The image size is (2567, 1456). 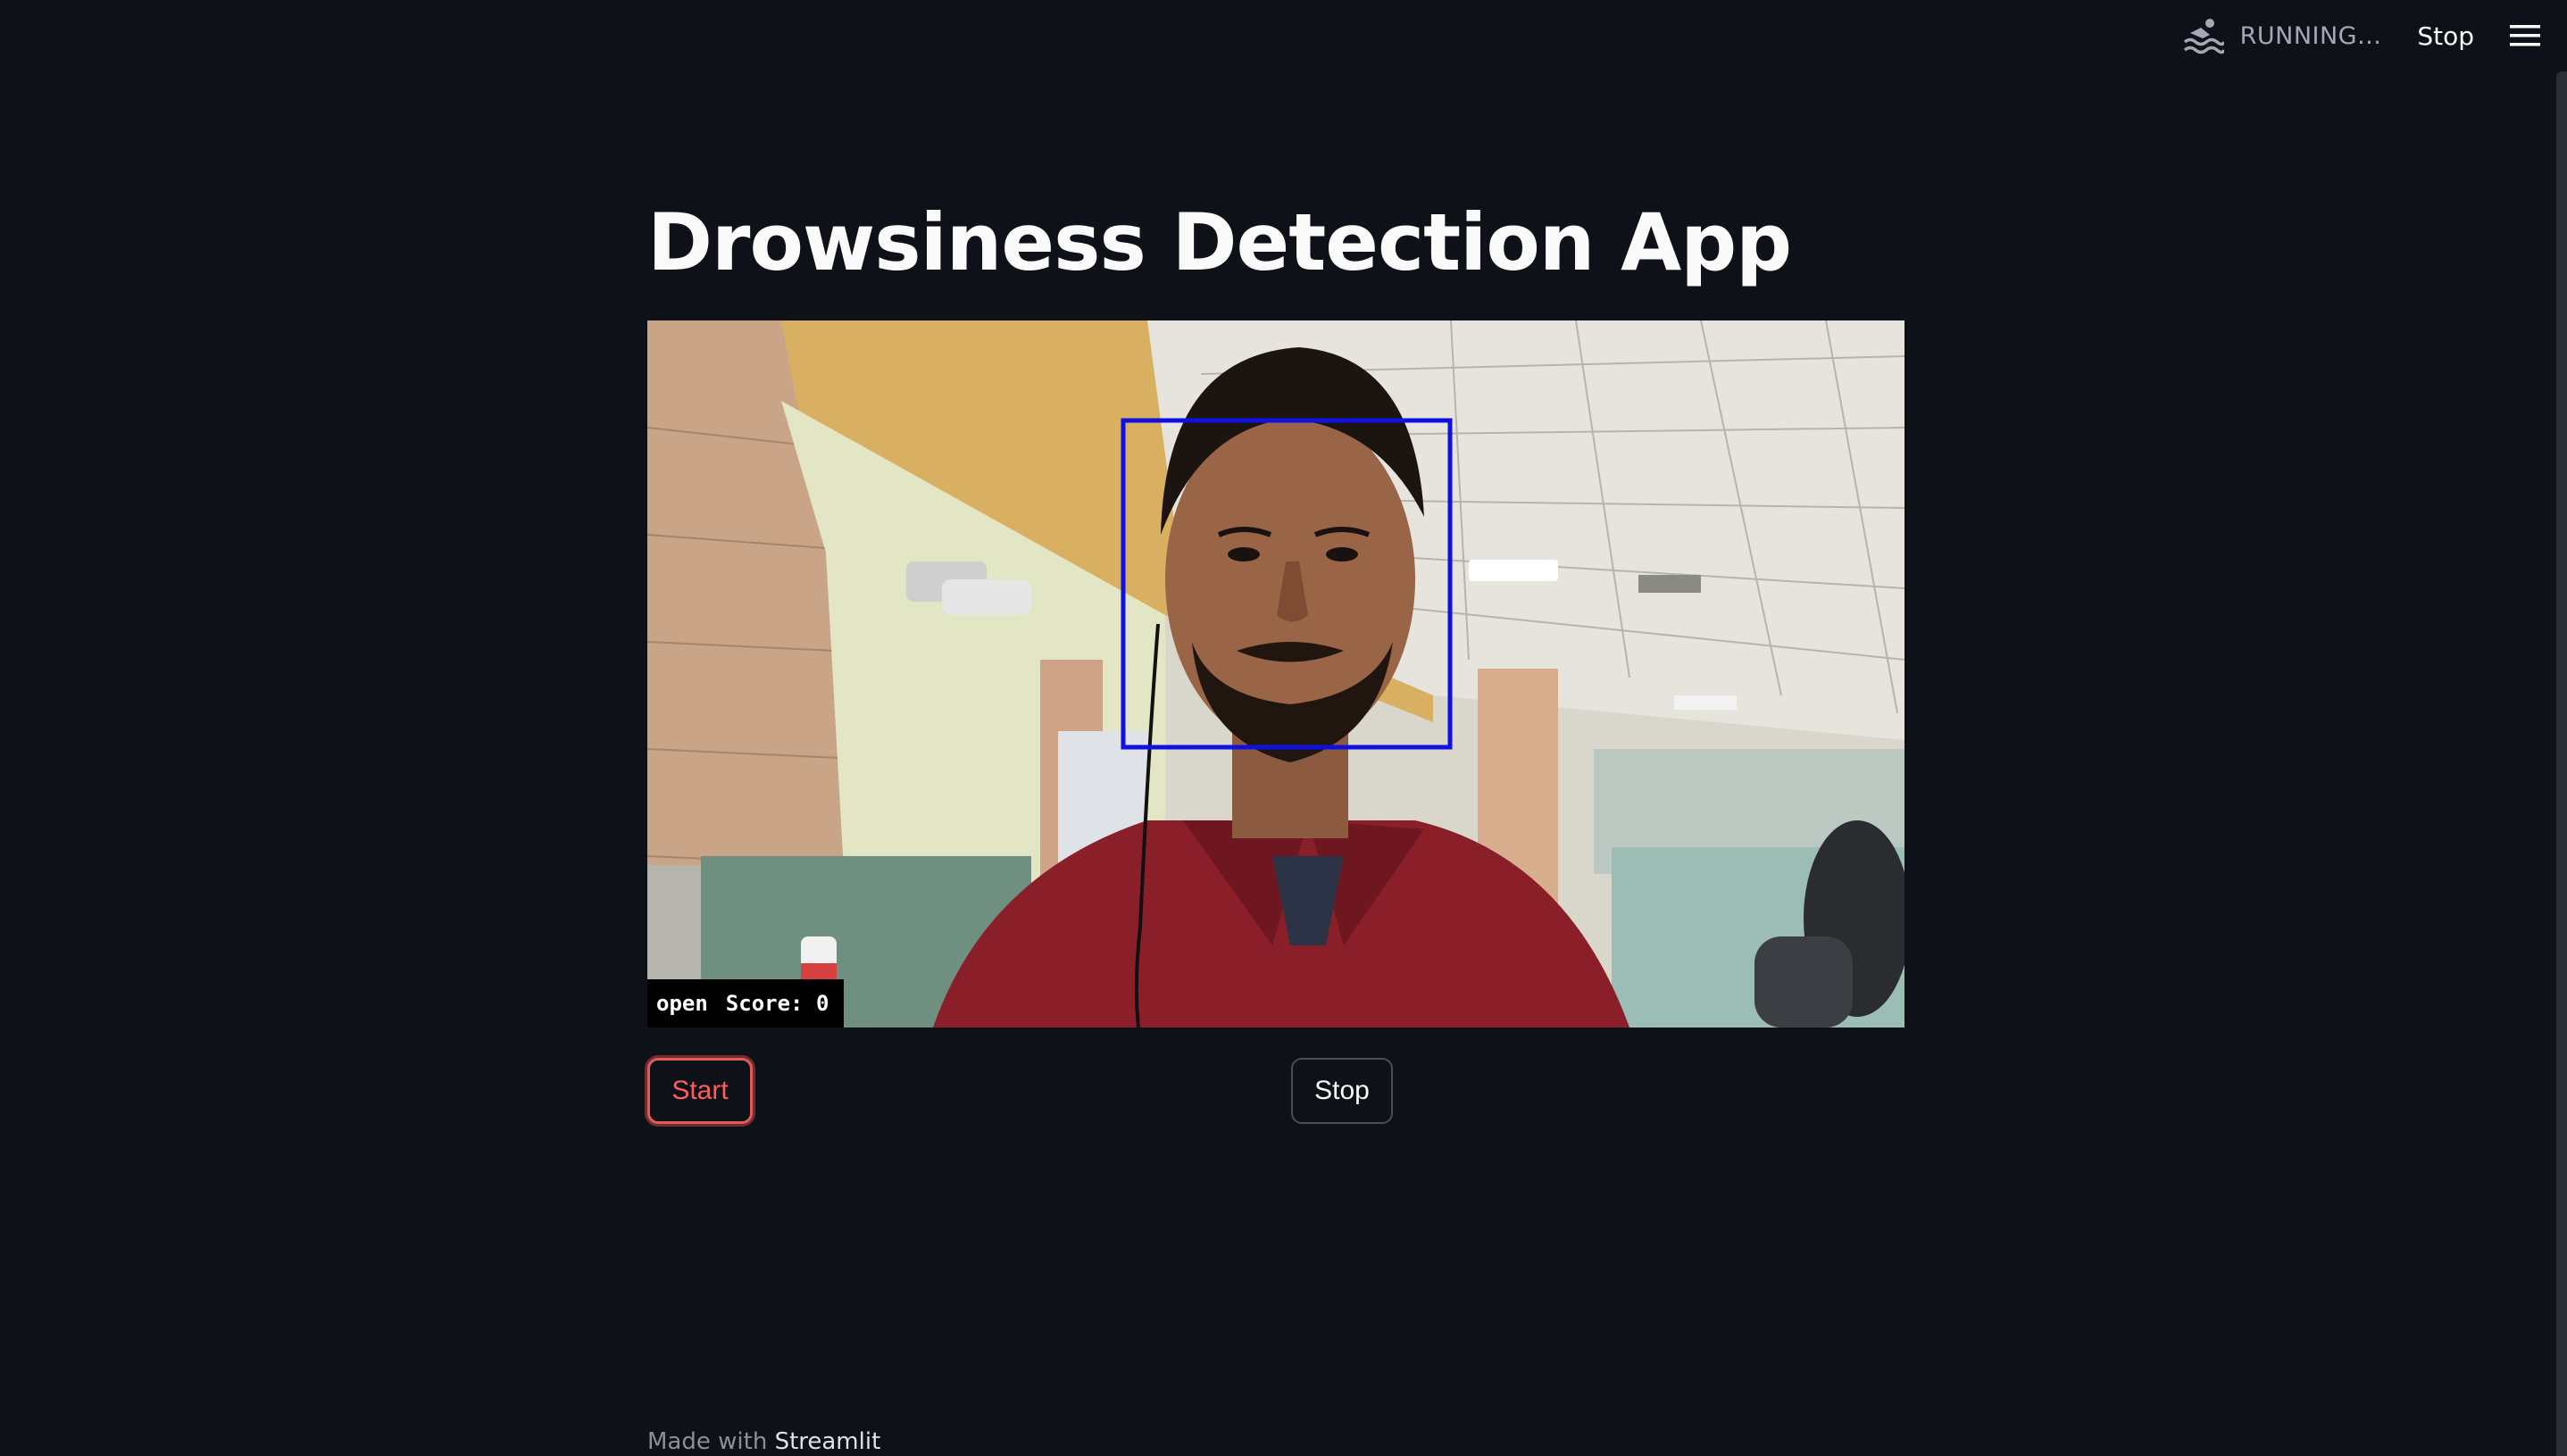 I want to click on detection-overlay: open Score: 0, so click(x=746, y=1003).